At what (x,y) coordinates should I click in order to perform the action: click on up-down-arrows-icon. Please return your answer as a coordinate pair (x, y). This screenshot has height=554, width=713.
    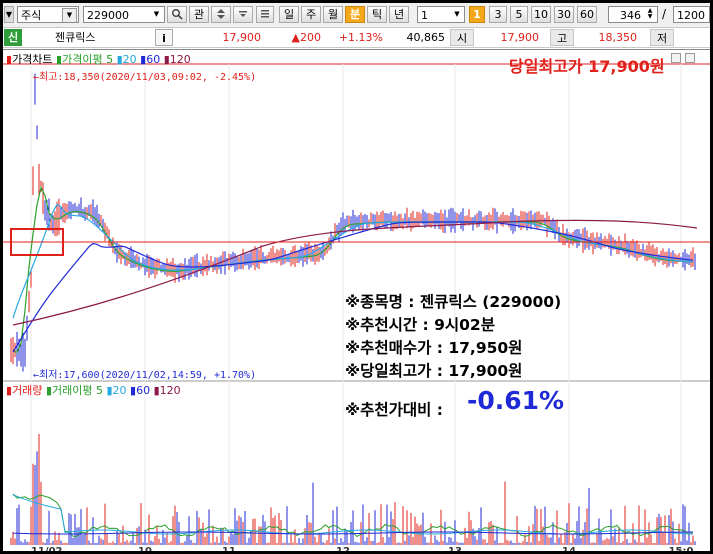
    Looking at the image, I should click on (221, 14).